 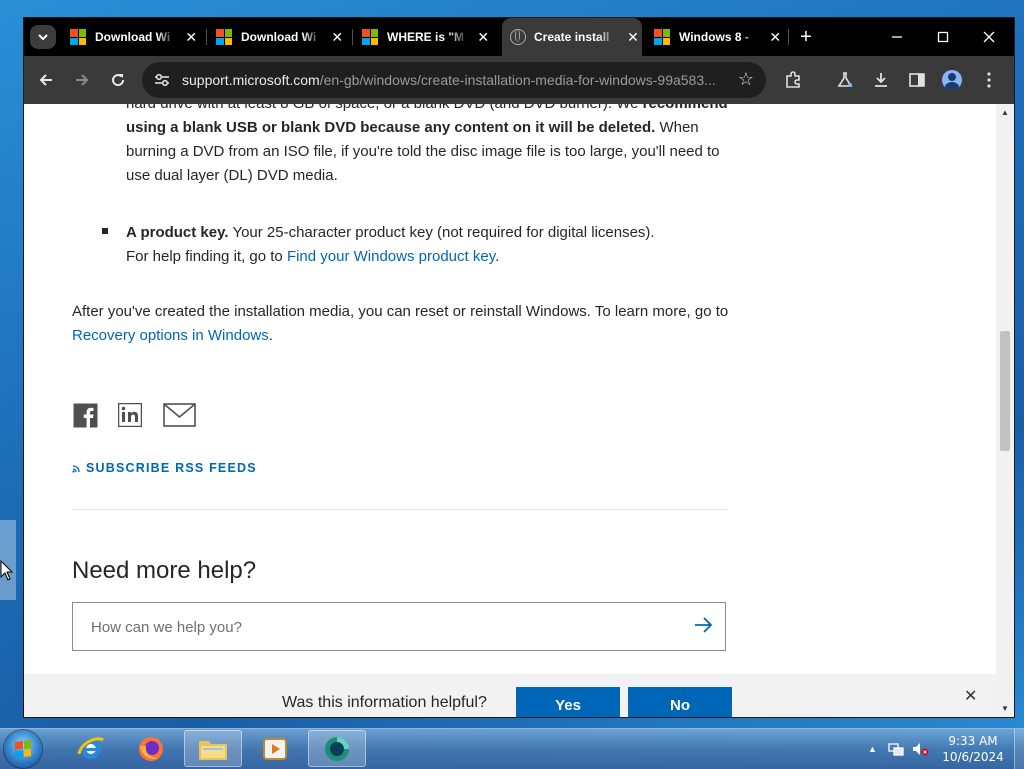 I want to click on side-panel-icon, so click(x=917, y=80).